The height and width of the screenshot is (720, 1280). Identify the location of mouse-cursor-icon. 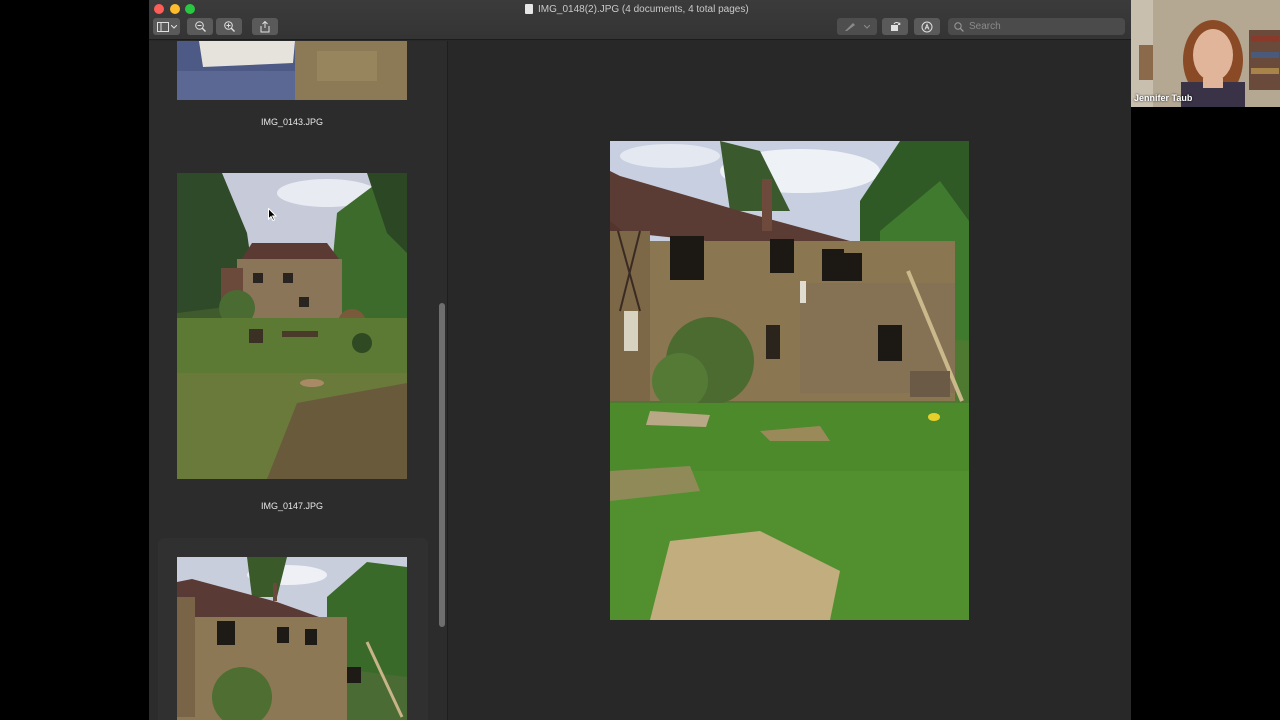
(272, 214).